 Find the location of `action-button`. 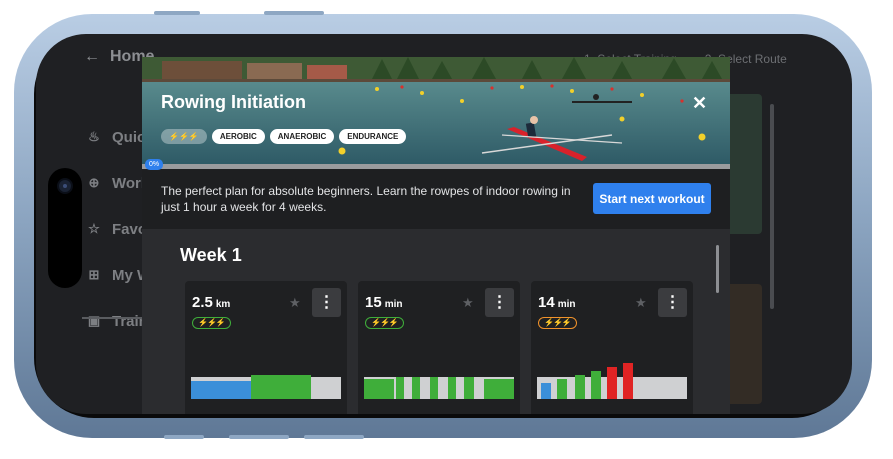

action-button is located at coordinates (294, 13).